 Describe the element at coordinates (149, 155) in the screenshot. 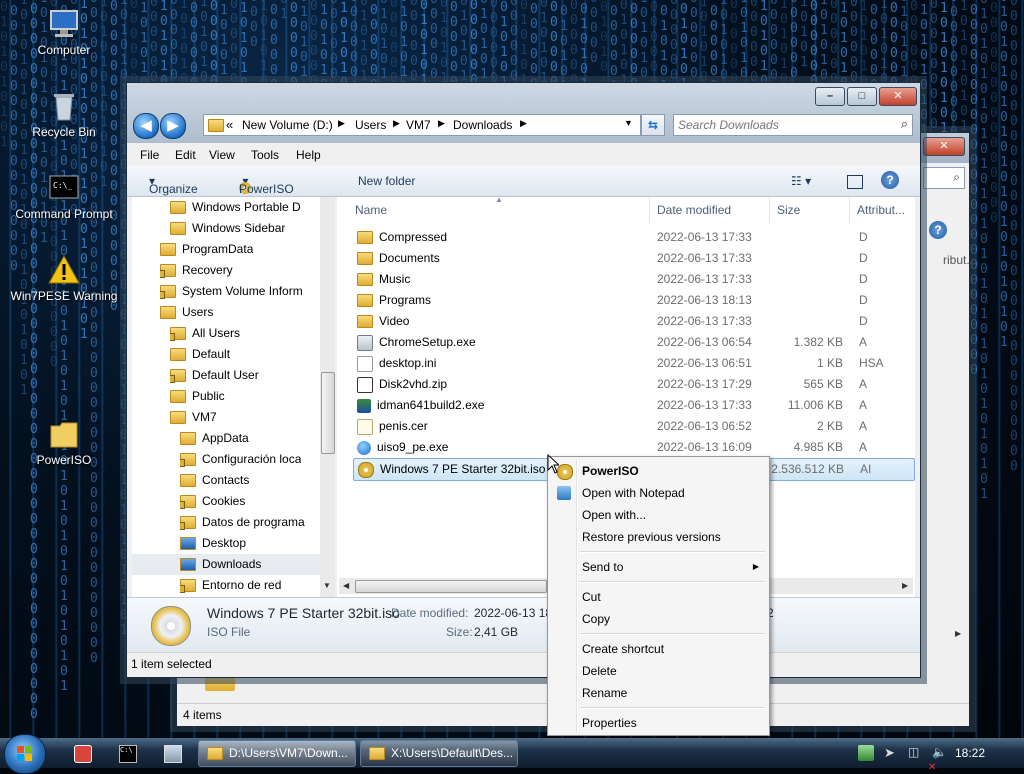

I see `menu-file: File` at that location.